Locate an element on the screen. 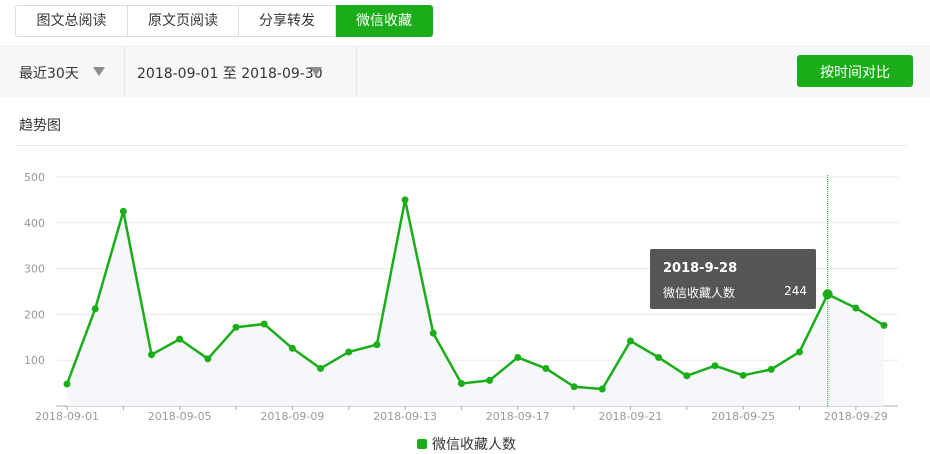 The height and width of the screenshot is (454, 930). tab-bar: 图文总阅读 原文页阅读 分享转发 微信收藏 is located at coordinates (224, 21).